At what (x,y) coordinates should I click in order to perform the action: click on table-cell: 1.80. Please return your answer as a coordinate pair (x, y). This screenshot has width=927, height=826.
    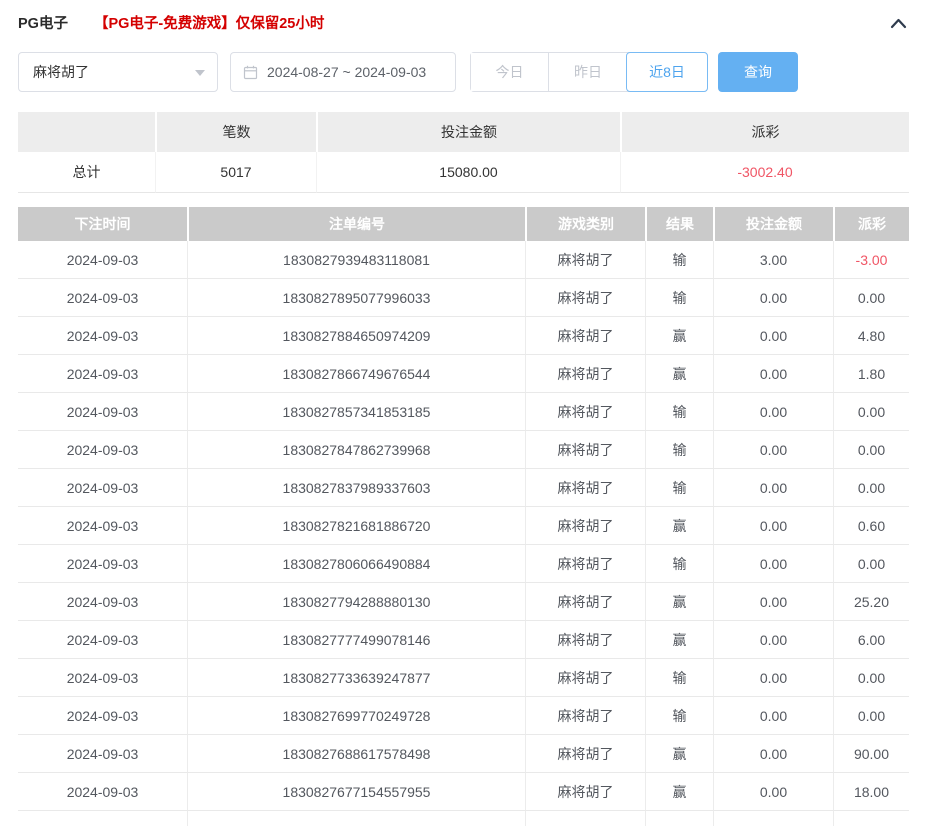
    Looking at the image, I should click on (871, 374).